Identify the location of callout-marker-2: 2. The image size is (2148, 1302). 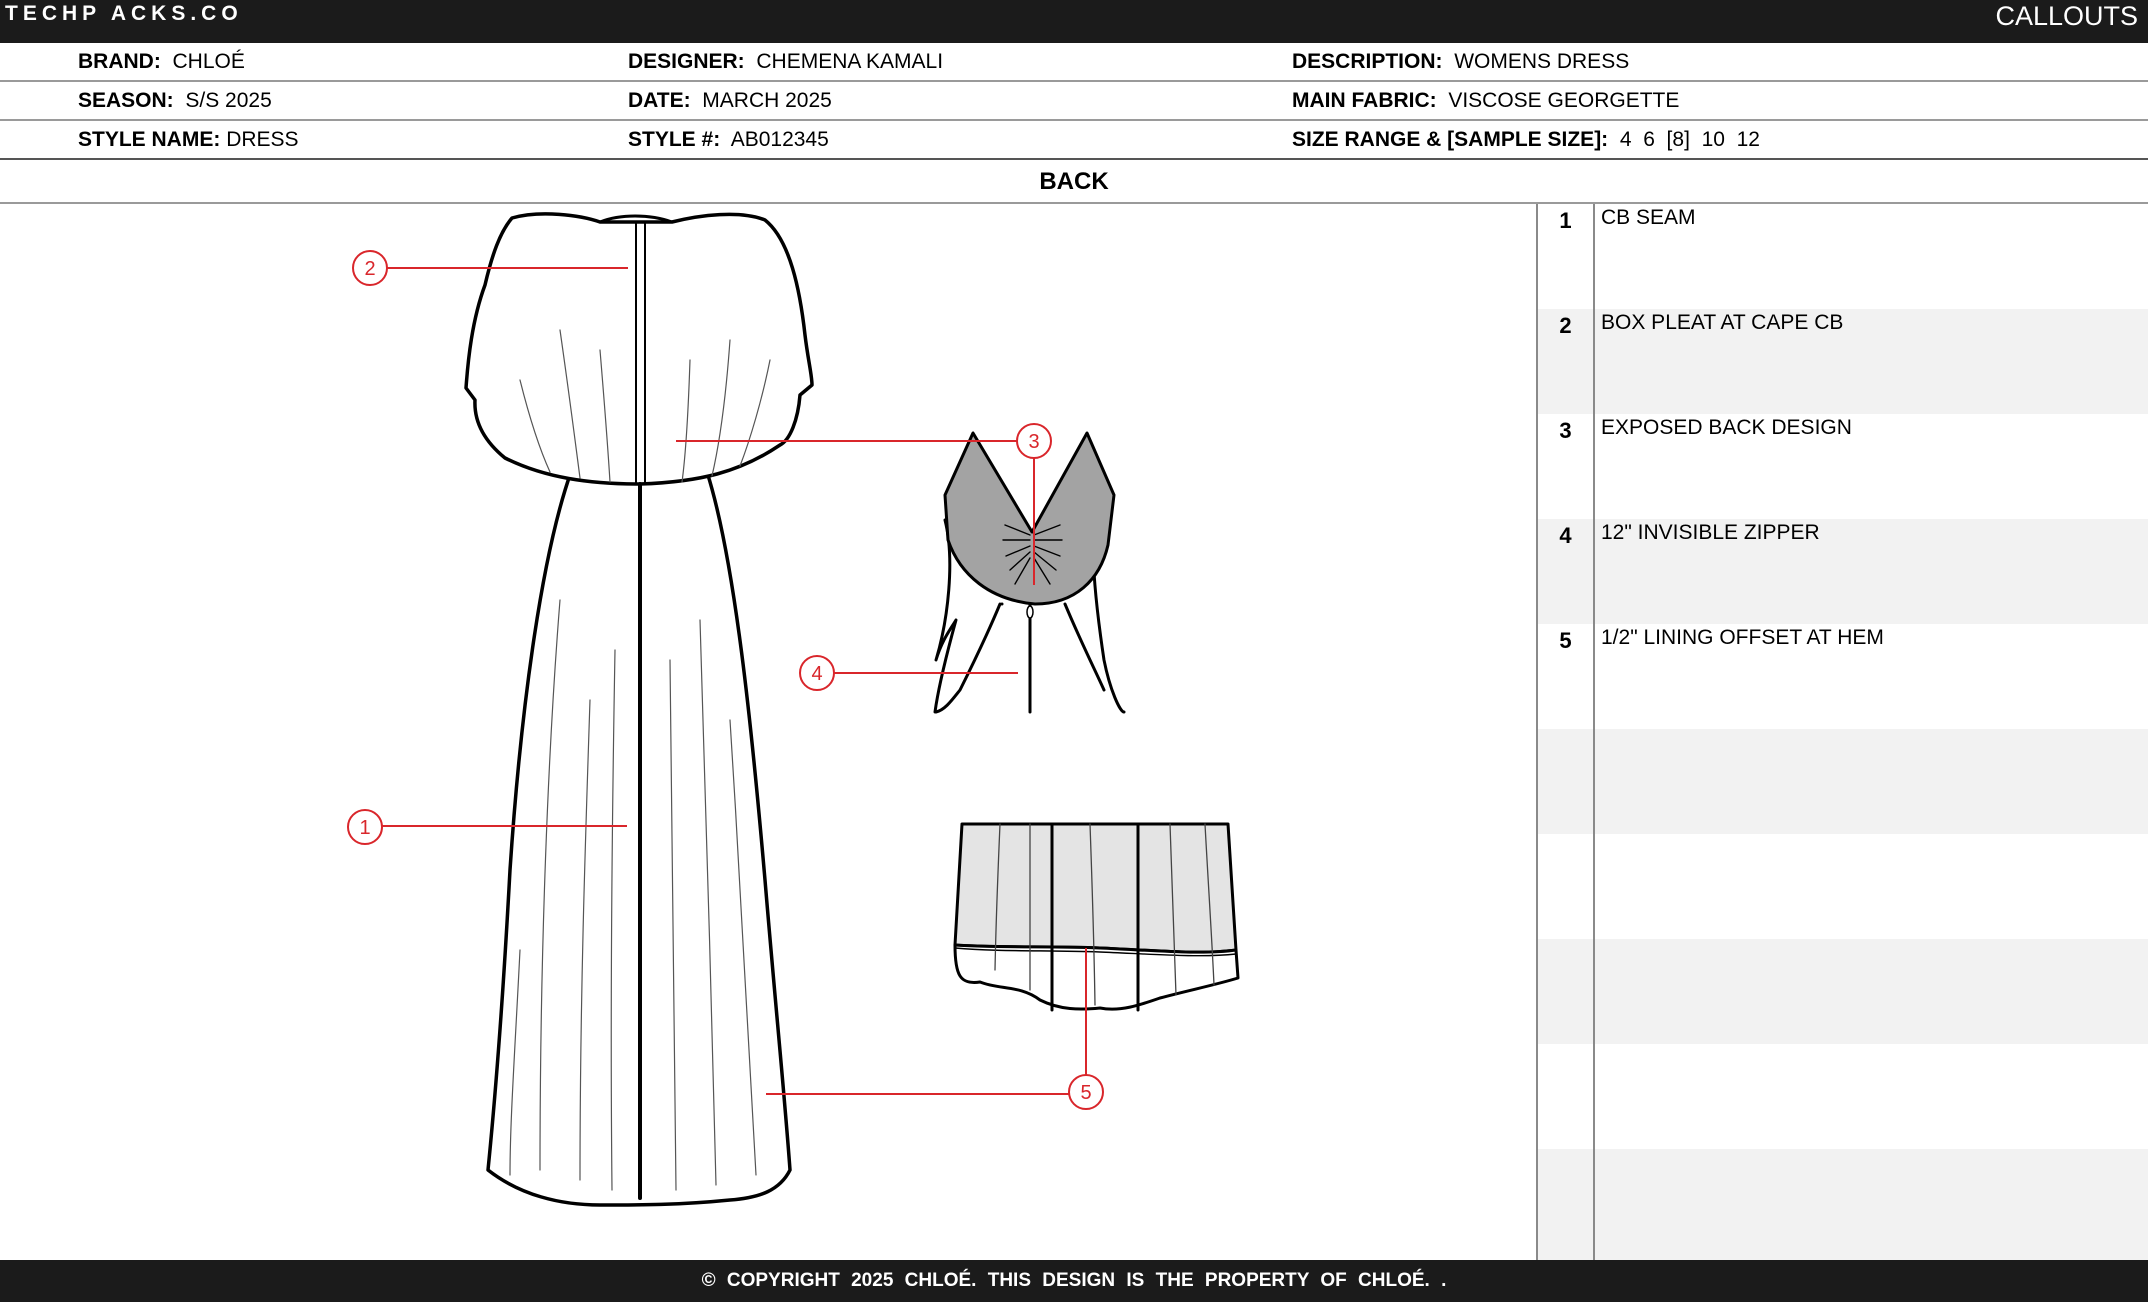
(370, 268).